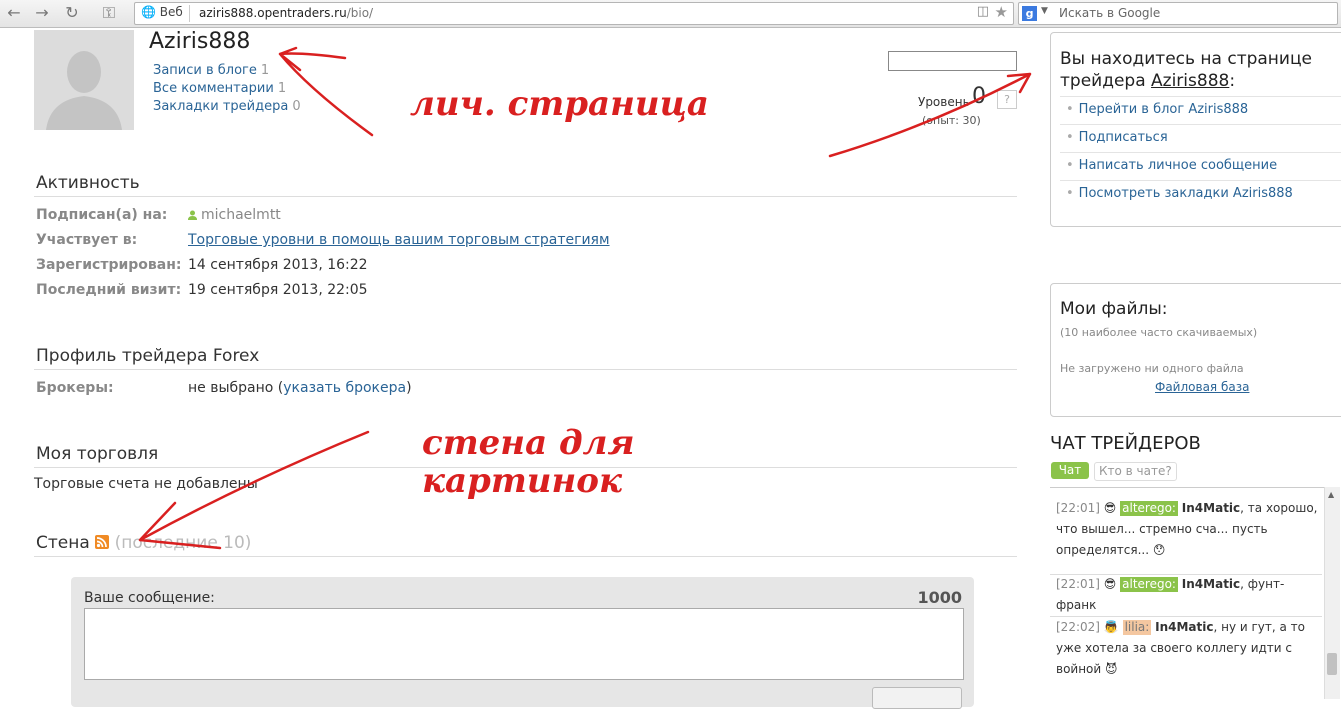  Describe the element at coordinates (326, 91) in the screenshot. I see `arrow-to-username` at that location.